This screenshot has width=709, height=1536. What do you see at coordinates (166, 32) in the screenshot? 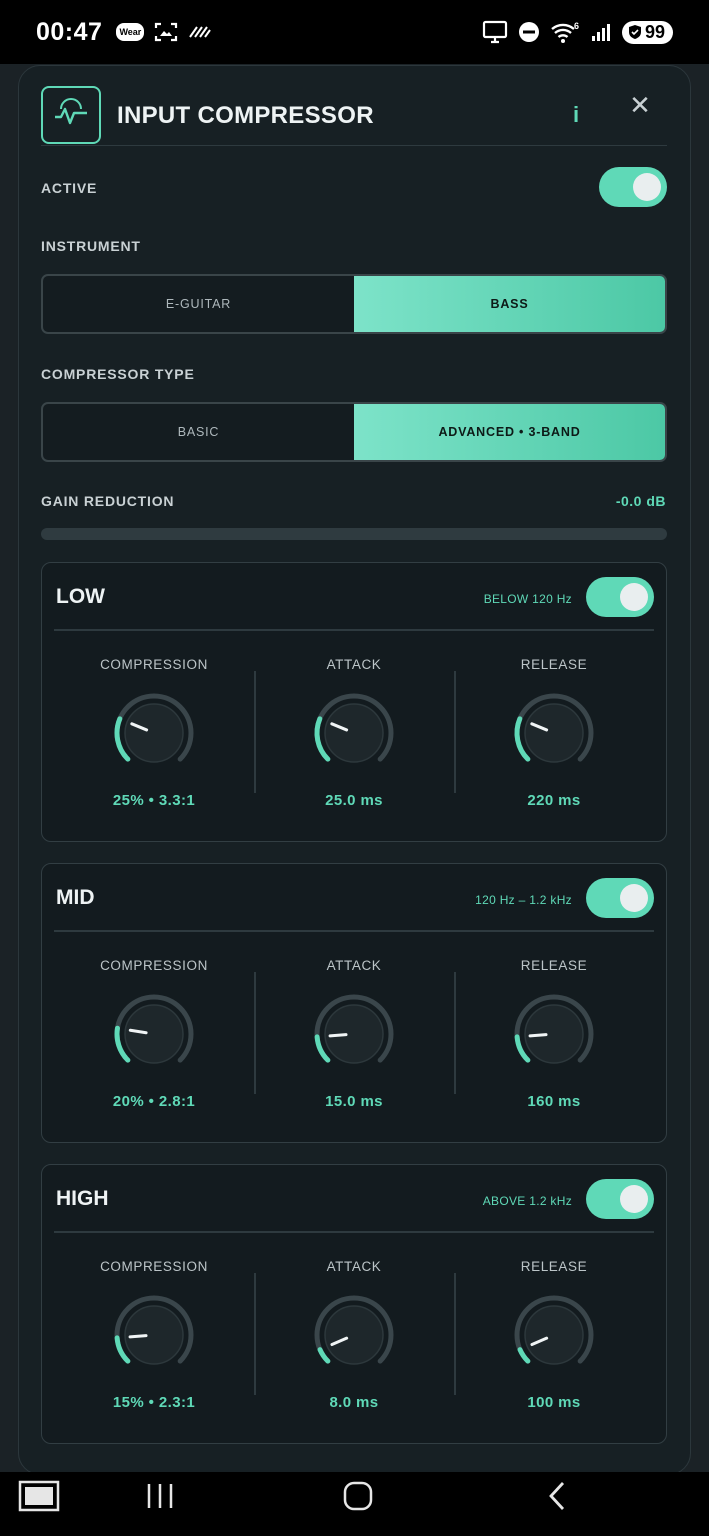
I see `screenshot-icon` at bounding box center [166, 32].